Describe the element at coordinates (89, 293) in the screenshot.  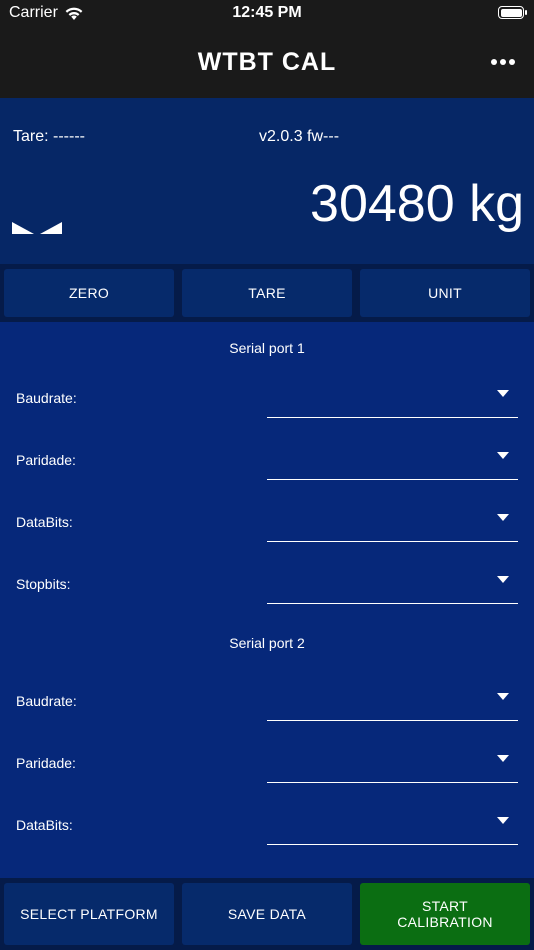
I see `zero-button: ZERO` at that location.